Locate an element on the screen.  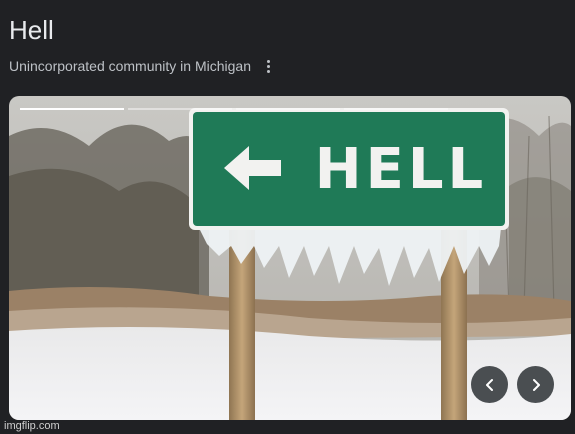
chevron-left-icon is located at coordinates (489, 384).